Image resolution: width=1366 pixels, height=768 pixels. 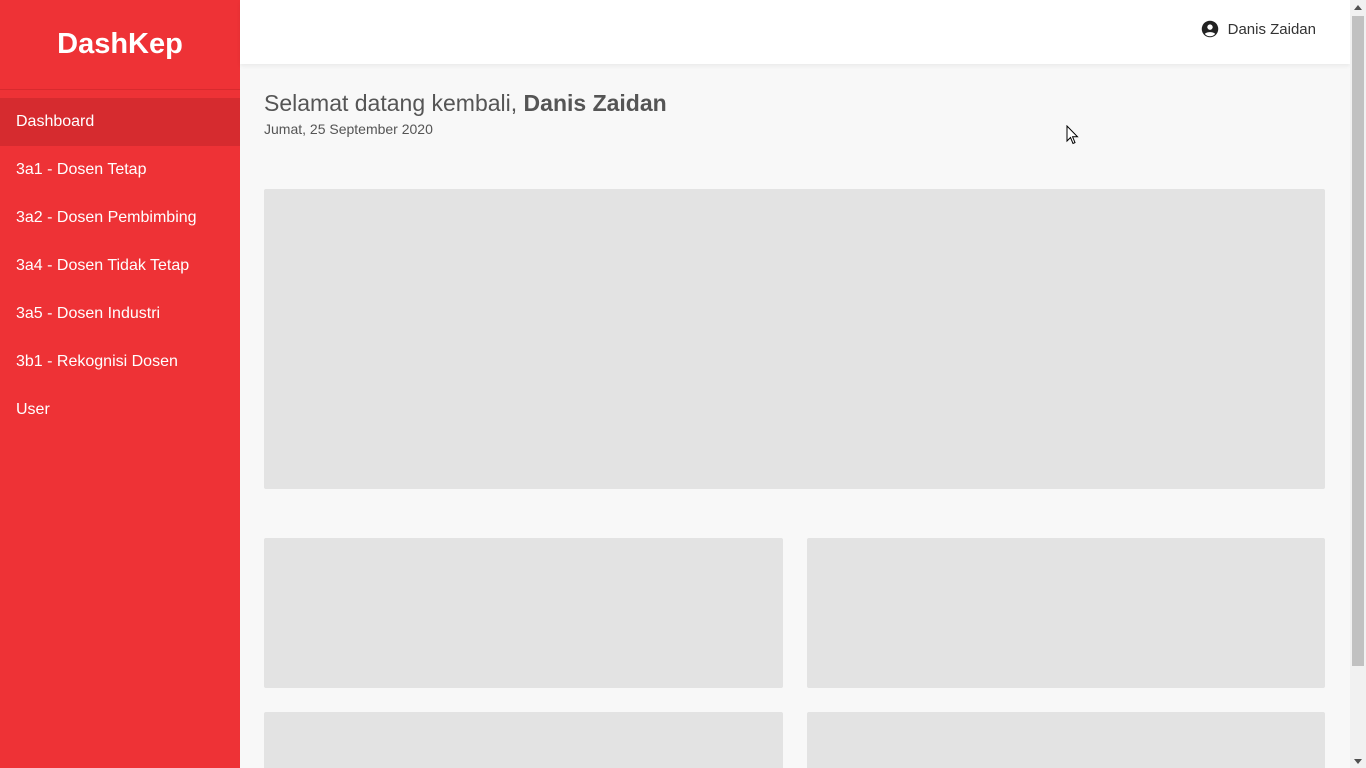 I want to click on welcome-heading: Selamat datang kembali, Danis Zaidan, so click(x=465, y=103).